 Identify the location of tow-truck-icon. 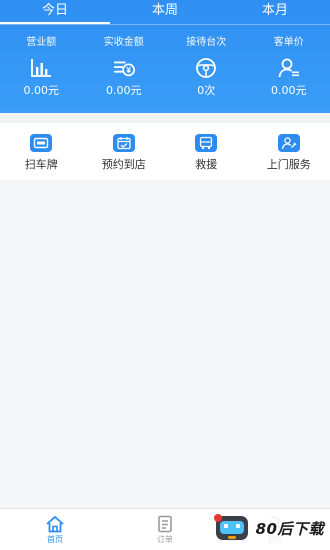
(206, 143).